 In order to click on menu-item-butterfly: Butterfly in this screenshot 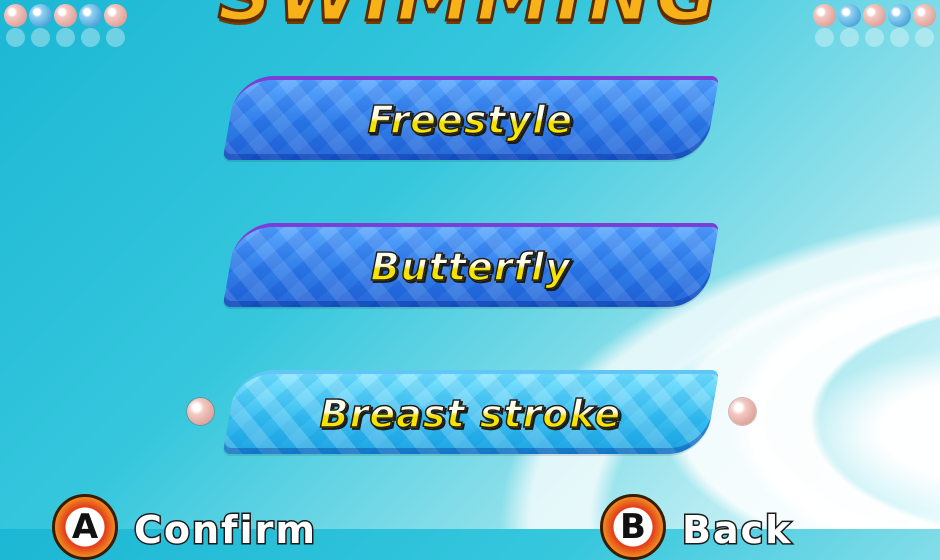, I will do `click(471, 265)`.